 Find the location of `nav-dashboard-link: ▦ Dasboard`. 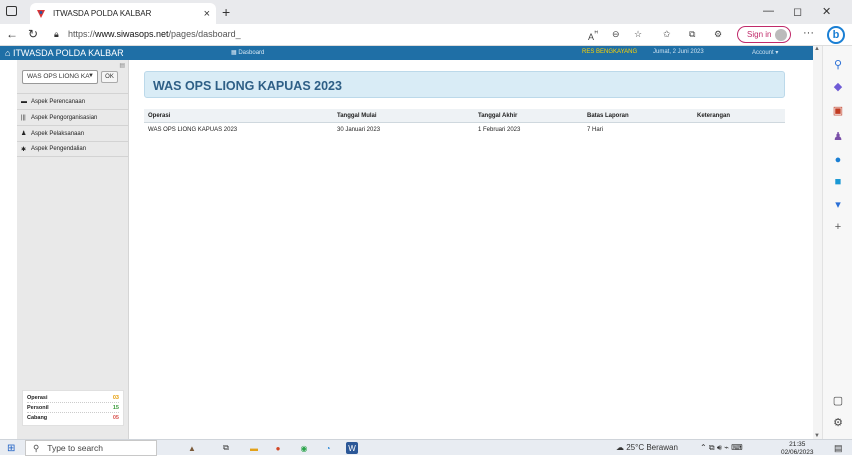

nav-dashboard-link: ▦ Dasboard is located at coordinates (247, 52).